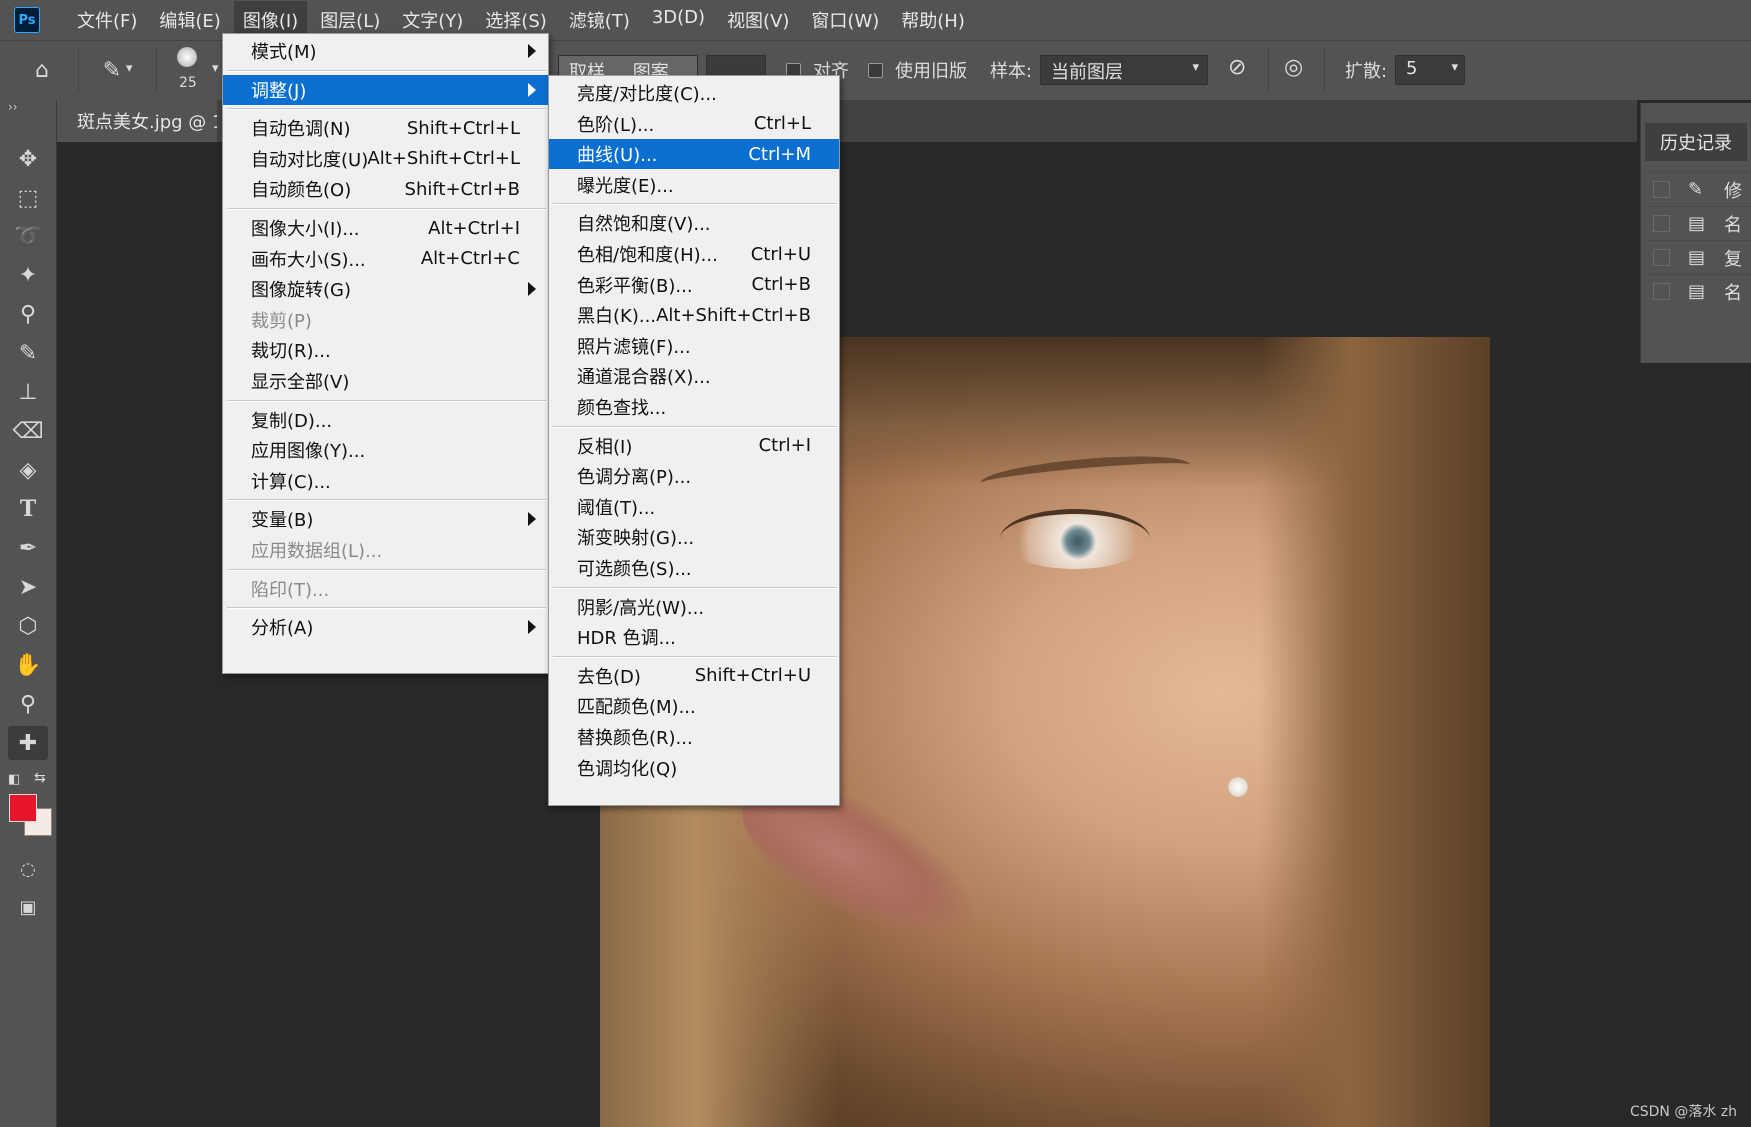  I want to click on history-row: ▤ 复, so click(1698, 257).